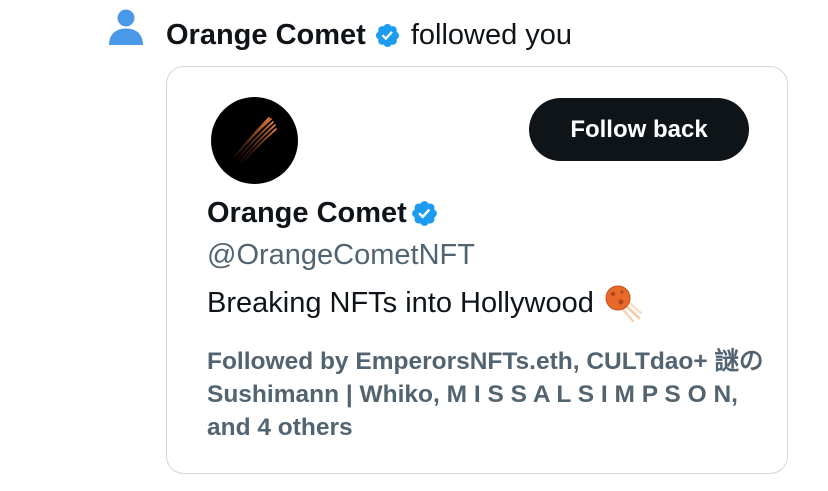 The height and width of the screenshot is (491, 828). I want to click on comet-emoji-icon, so click(624, 304).